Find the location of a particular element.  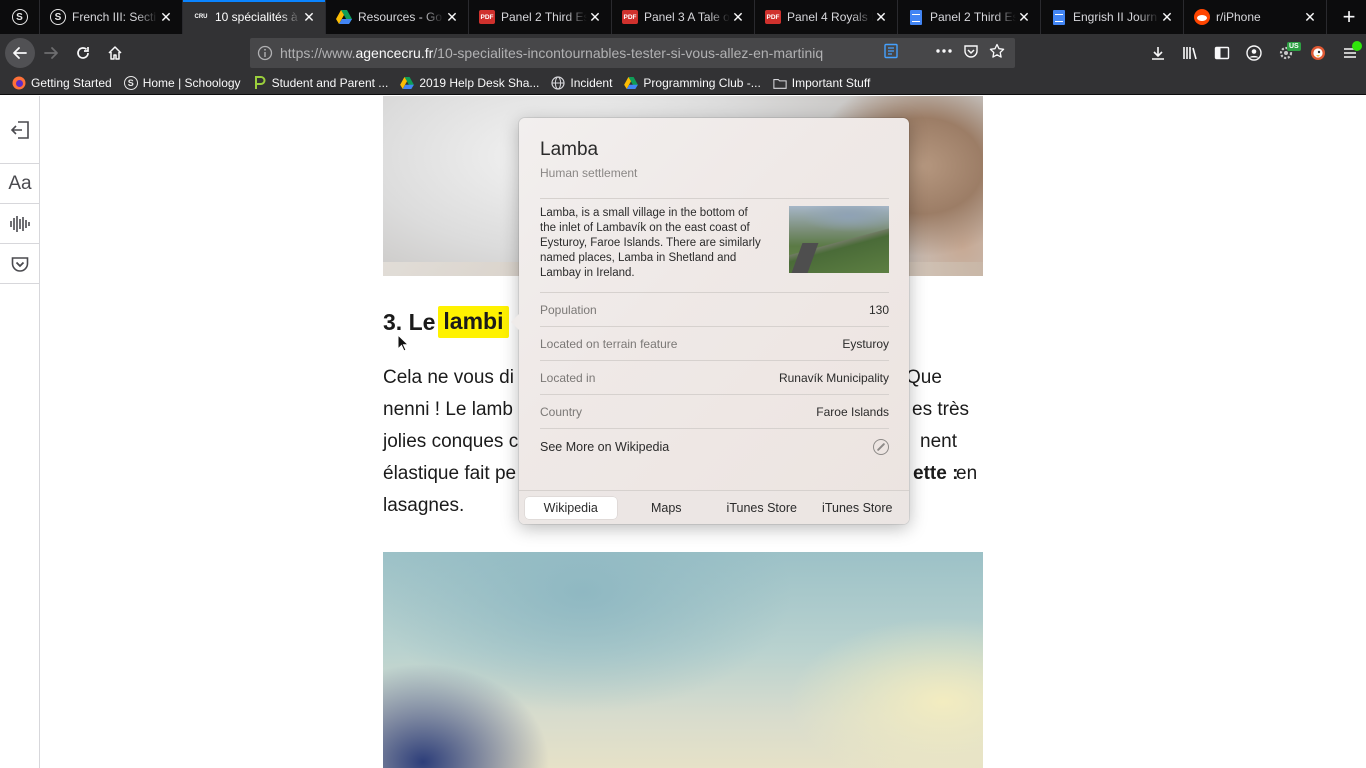

home-icon is located at coordinates (115, 53).